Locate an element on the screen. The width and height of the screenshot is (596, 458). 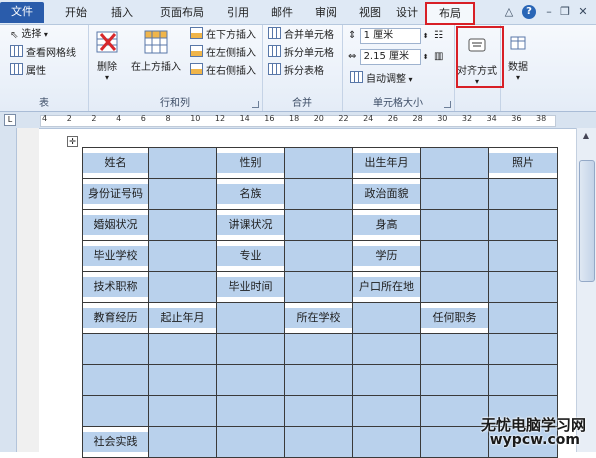
tab-references: 引用 is located at coordinates (238, 13).